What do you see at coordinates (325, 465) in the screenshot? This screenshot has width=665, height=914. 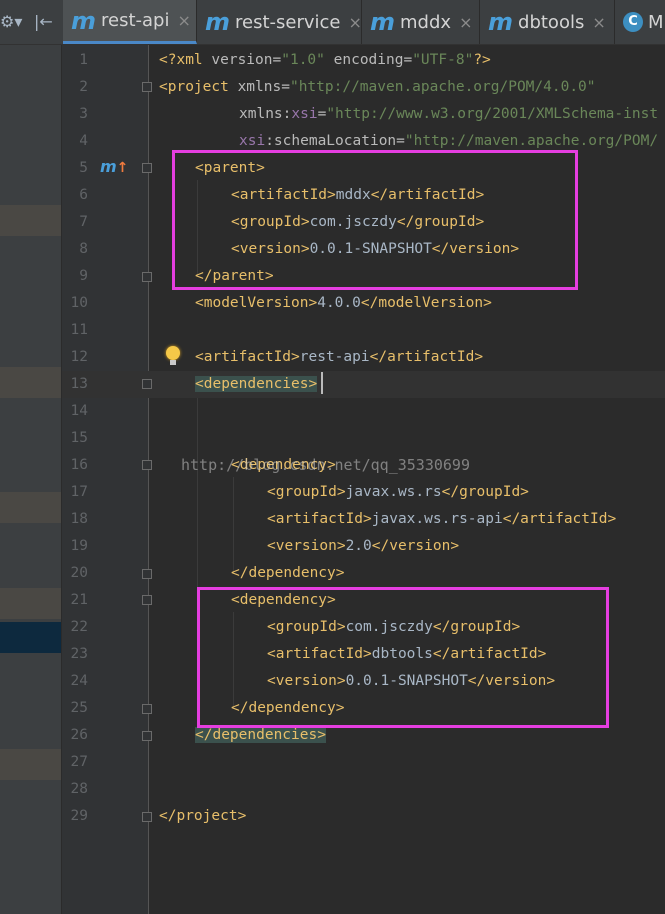 I see `watermark-text: http://blog.csdn.net/qq_35330699` at bounding box center [325, 465].